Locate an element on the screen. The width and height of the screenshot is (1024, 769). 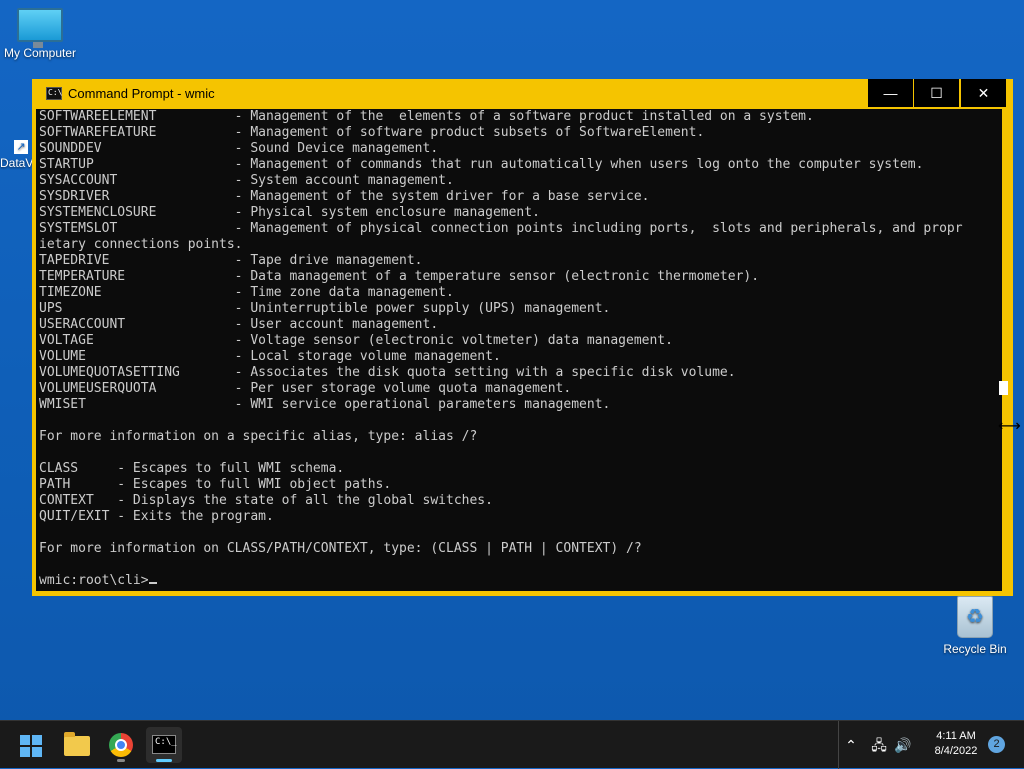
taskbar-file-explorer is located at coordinates (77, 745).